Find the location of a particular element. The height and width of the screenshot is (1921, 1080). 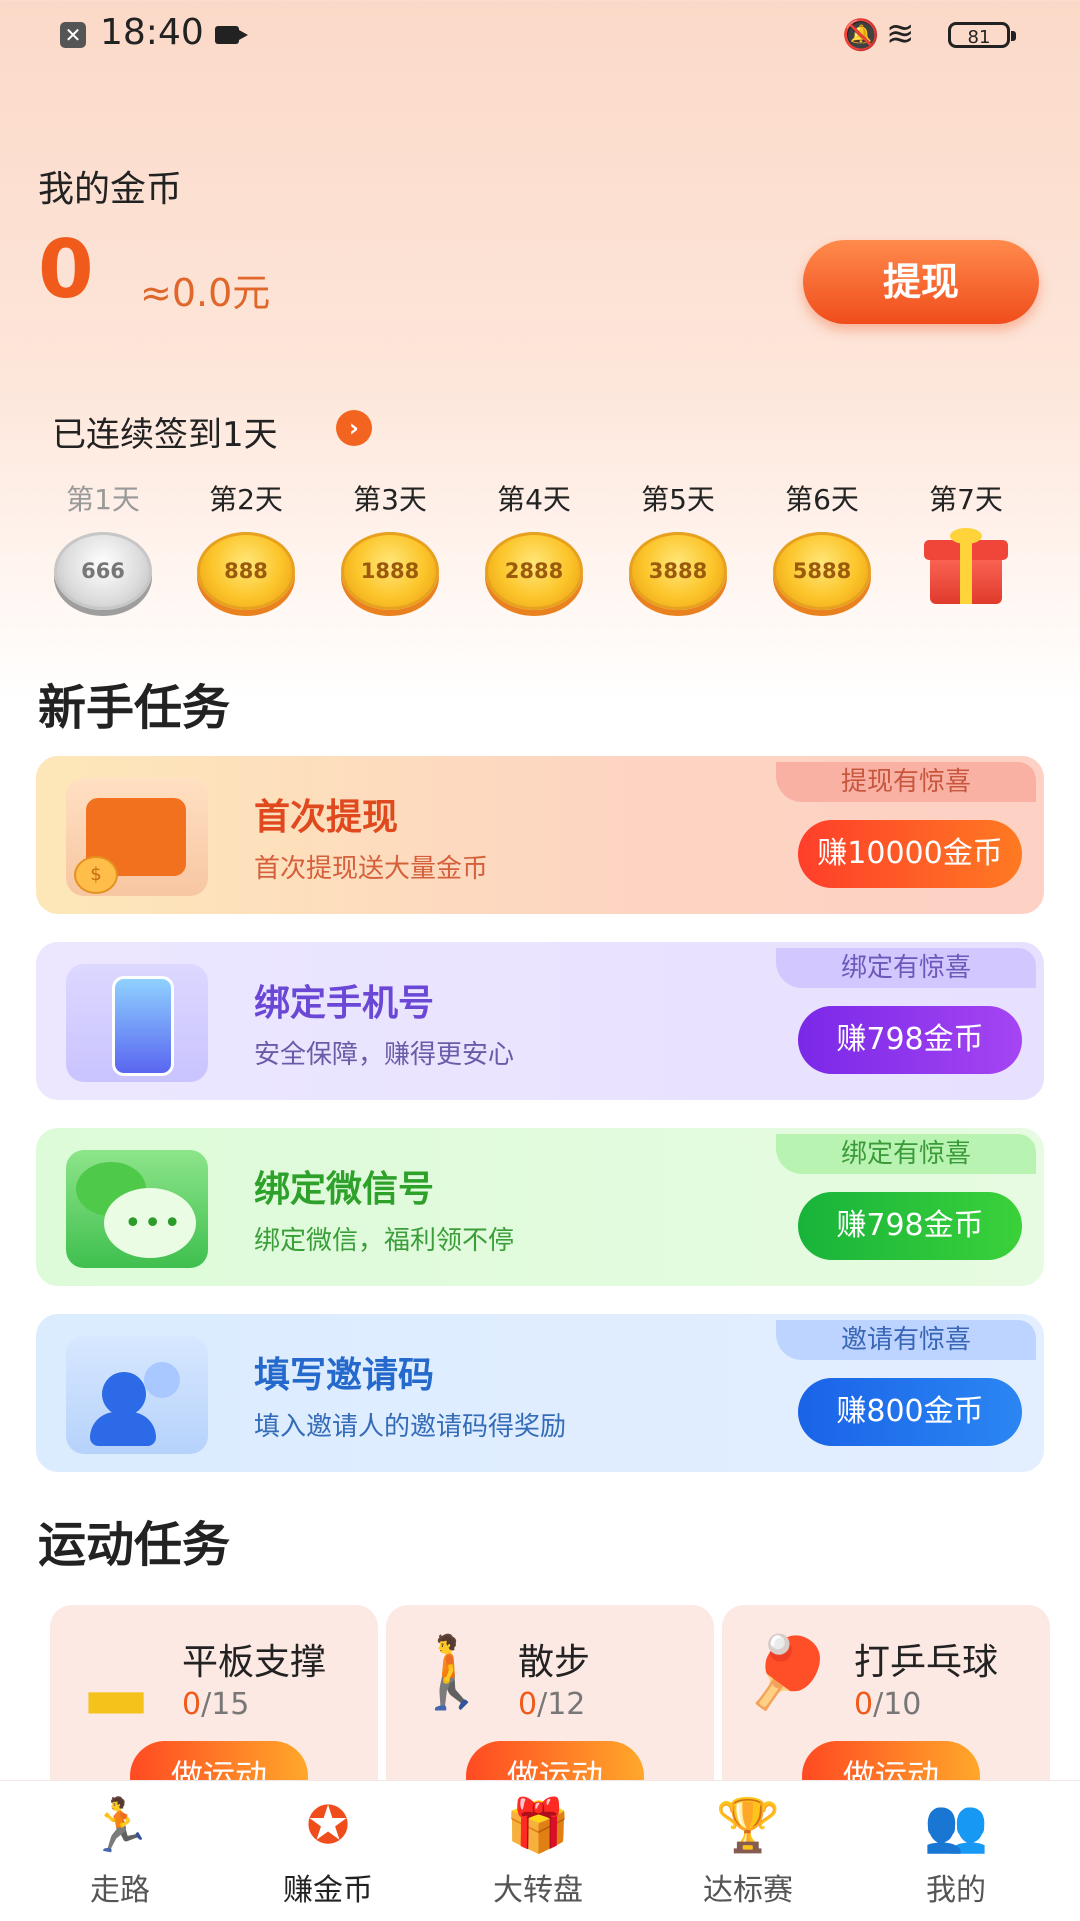

nav-walk: 🏃 走路 is located at coordinates (120, 1850).